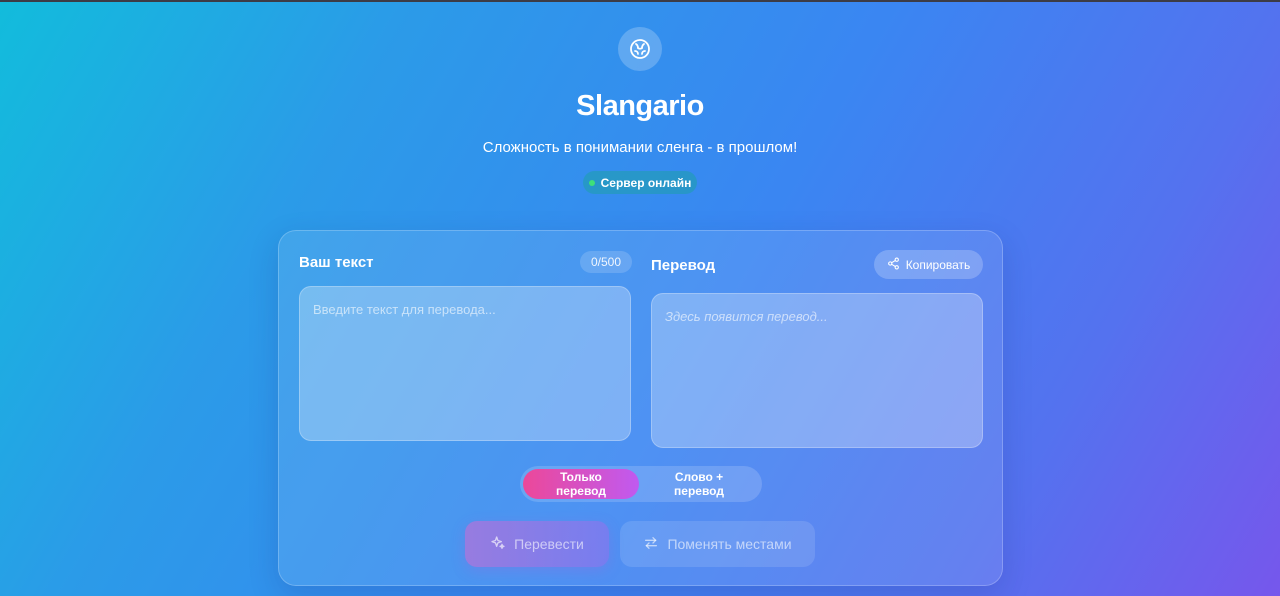  Describe the element at coordinates (640, 1) in the screenshot. I see `window-top-border` at that location.